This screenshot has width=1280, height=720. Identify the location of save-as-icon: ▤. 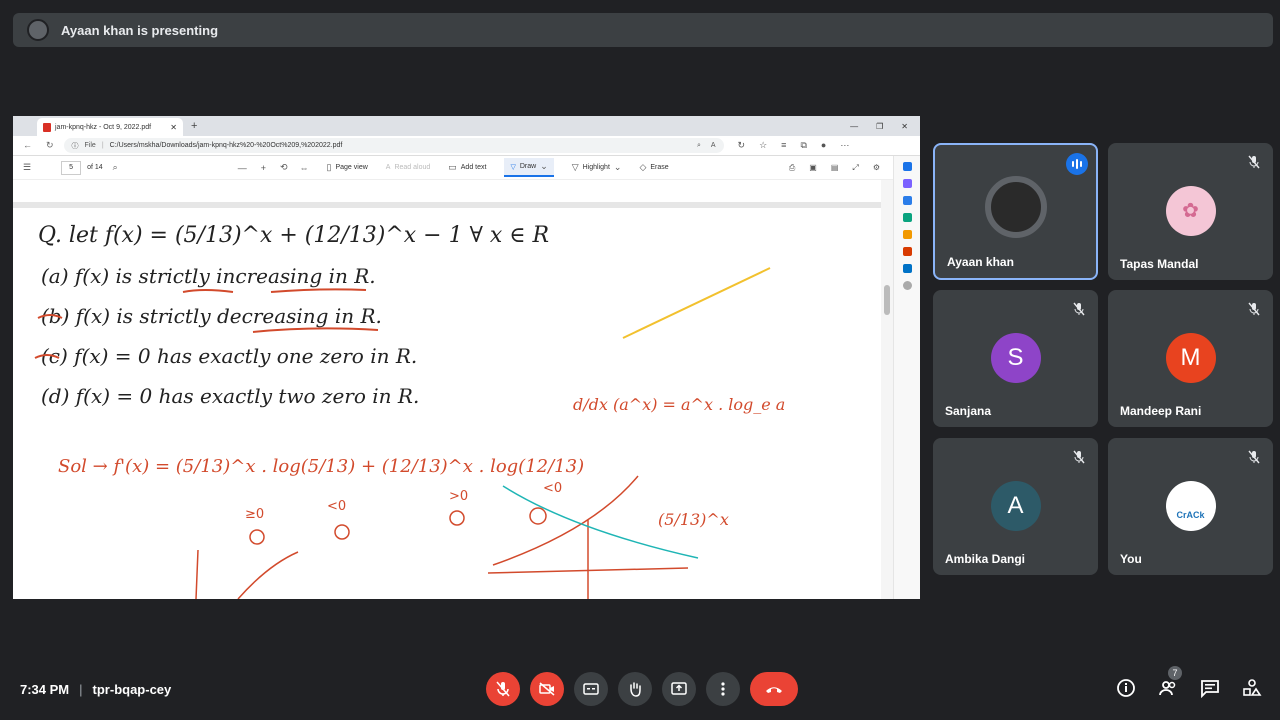
(835, 168).